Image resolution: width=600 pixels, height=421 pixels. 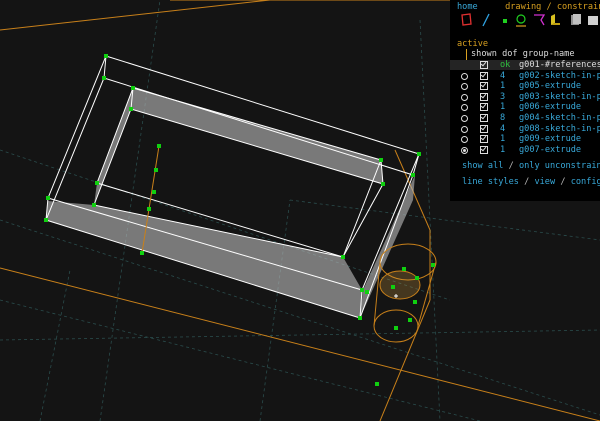 I want to click on group-columns-header: shown dof group-name, so click(x=523, y=54).